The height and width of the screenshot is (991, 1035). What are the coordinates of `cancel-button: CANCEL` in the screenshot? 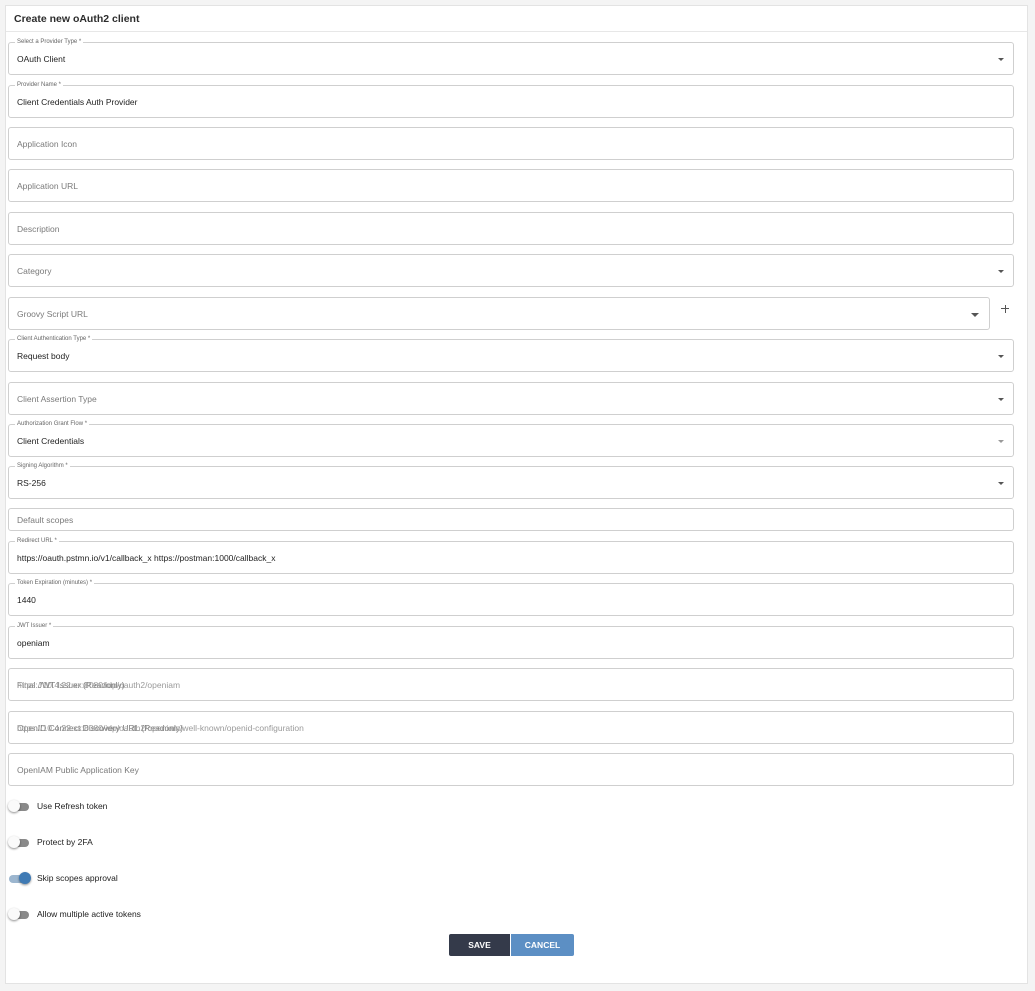 It's located at (542, 945).